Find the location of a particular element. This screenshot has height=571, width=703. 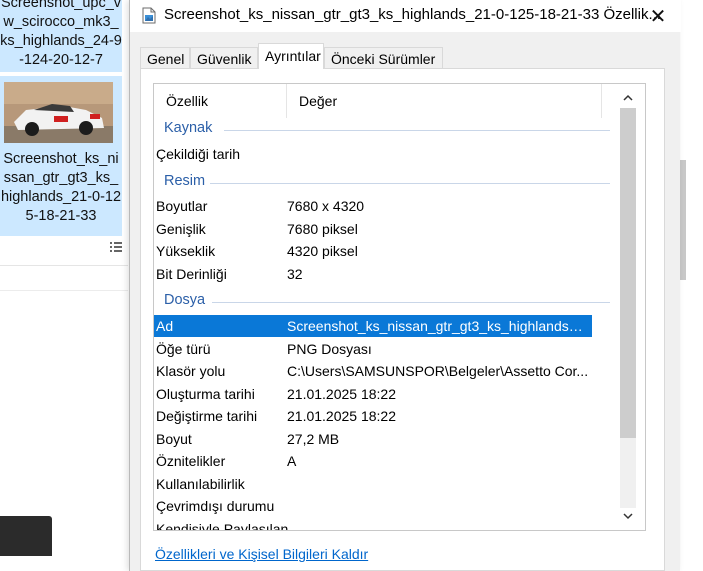

group-title: Resim is located at coordinates (185, 181).